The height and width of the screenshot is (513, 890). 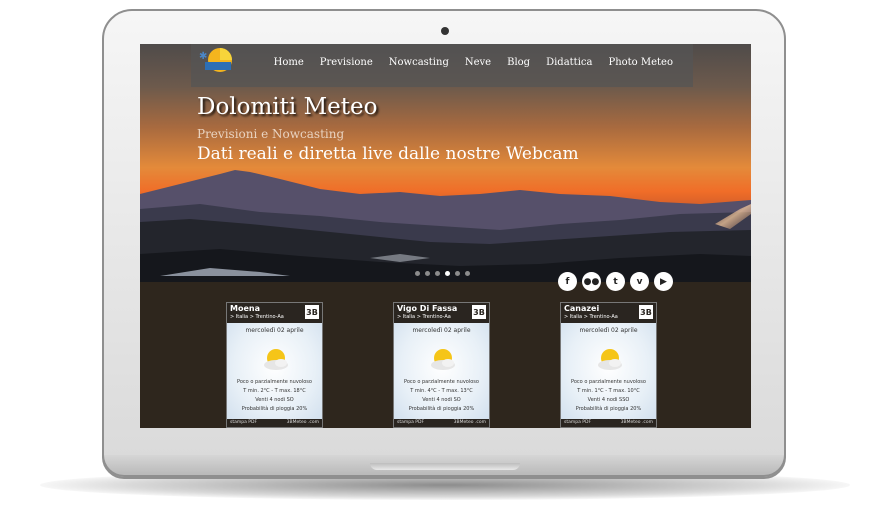 I want to click on widget-temps: T min. 4°C - T max. 13°C, so click(x=441, y=391).